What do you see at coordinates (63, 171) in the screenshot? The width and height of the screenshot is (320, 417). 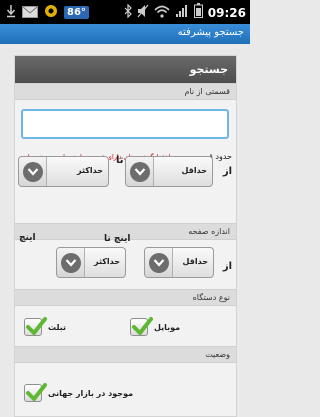 I see `price-max-select: حداکثر` at bounding box center [63, 171].